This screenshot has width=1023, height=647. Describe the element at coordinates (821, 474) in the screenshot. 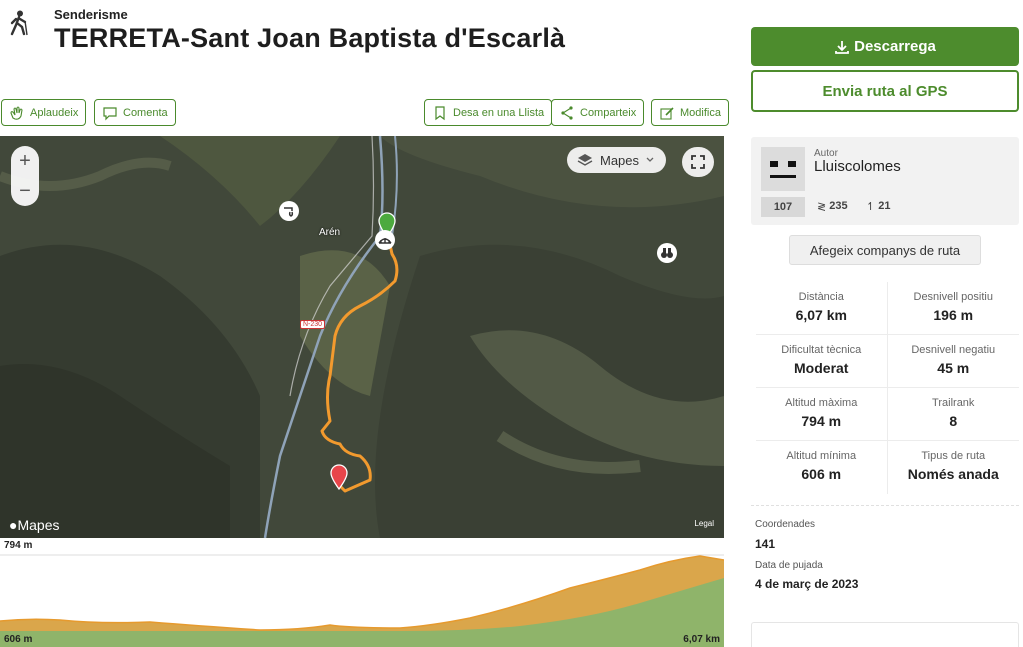

I see `stat-value: 606 m` at that location.